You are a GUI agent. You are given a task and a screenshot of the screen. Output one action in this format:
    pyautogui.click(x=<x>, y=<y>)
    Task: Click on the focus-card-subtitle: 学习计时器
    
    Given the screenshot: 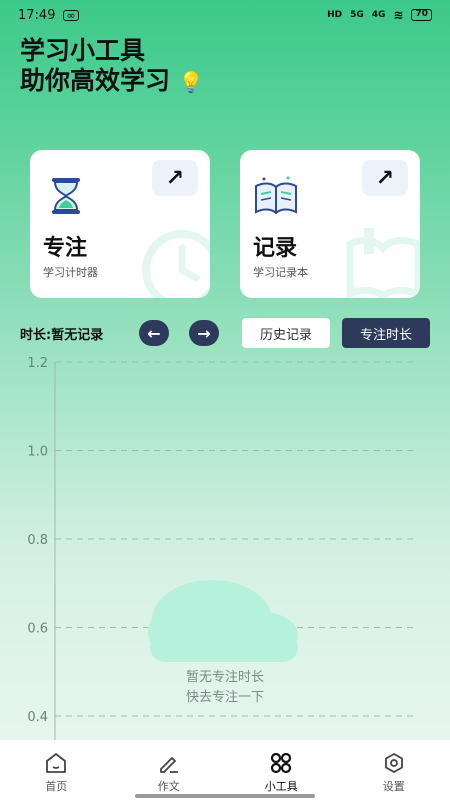 What is the action you would take?
    pyautogui.click(x=70, y=272)
    